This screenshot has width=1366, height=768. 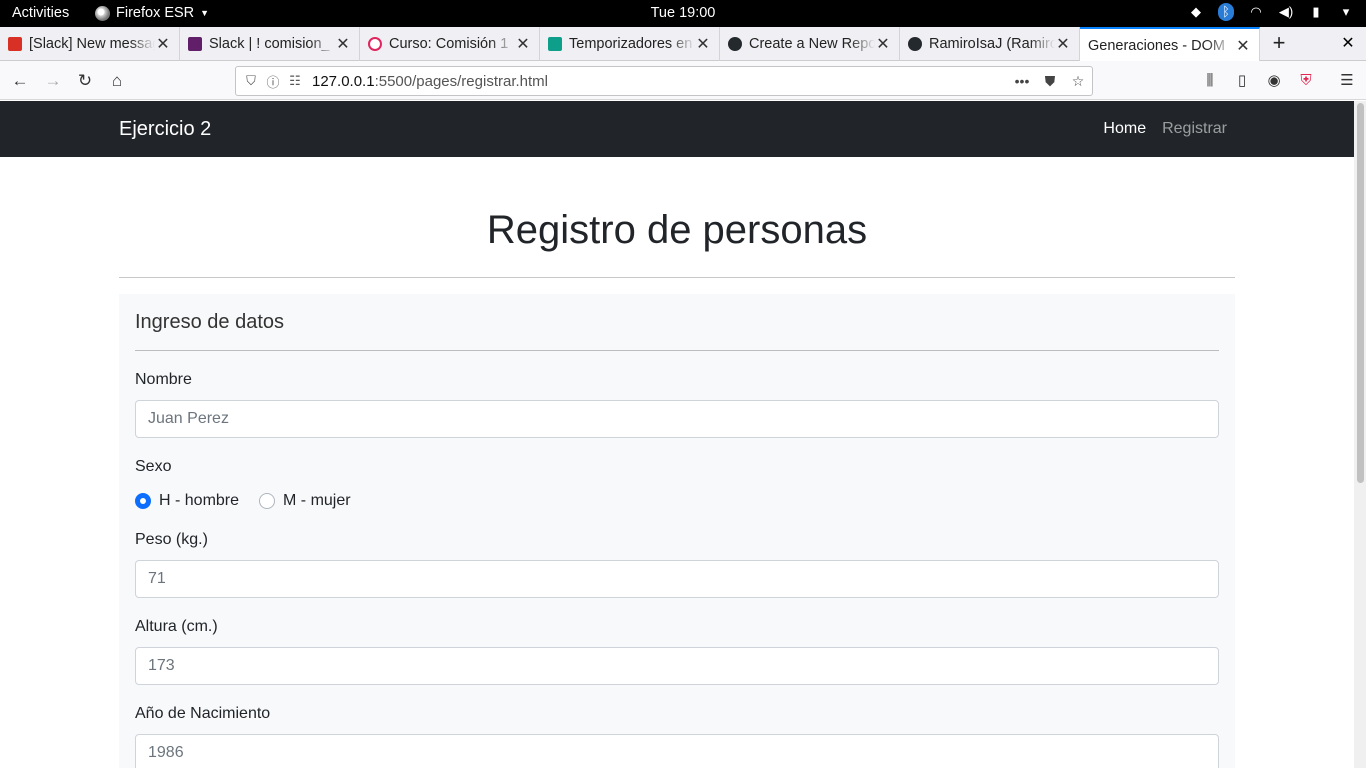 I want to click on altura-input, so click(x=677, y=666).